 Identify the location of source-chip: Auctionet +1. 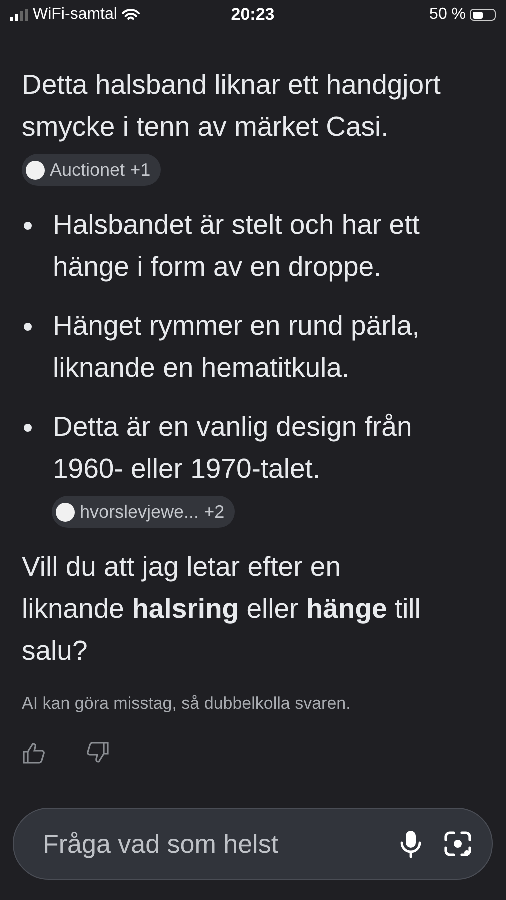
(91, 170).